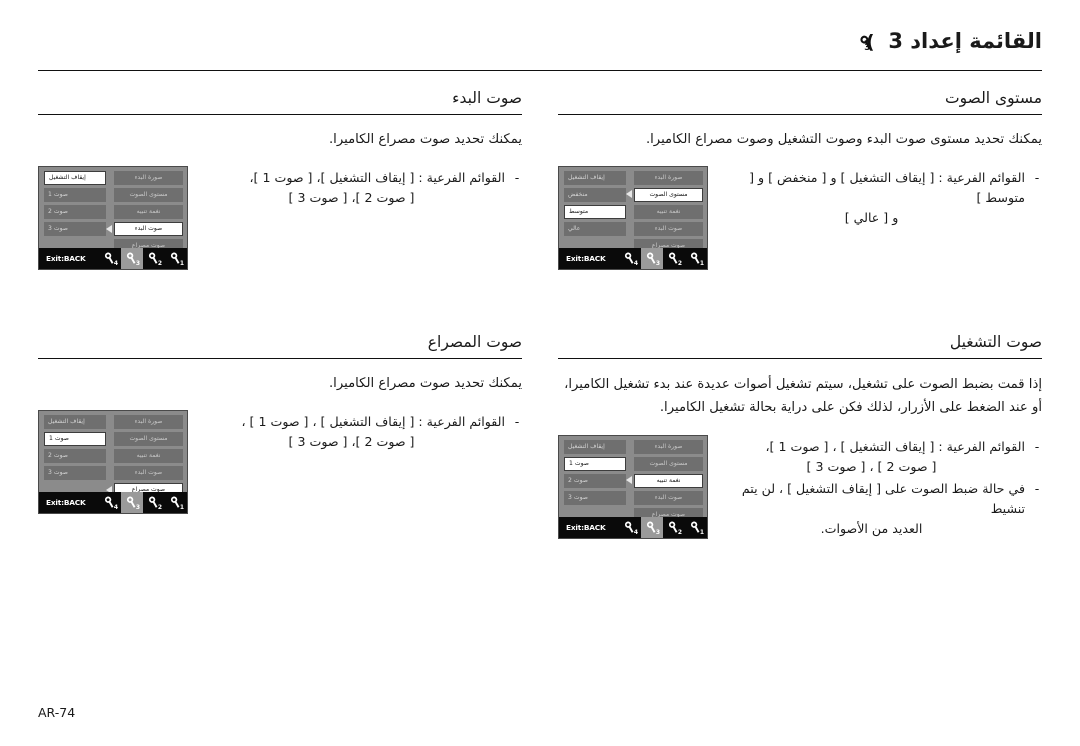 This screenshot has height=746, width=1080. Describe the element at coordinates (668, 480) in the screenshot. I see `lcd-menu-item-selected: نغمة تنبيه` at that location.